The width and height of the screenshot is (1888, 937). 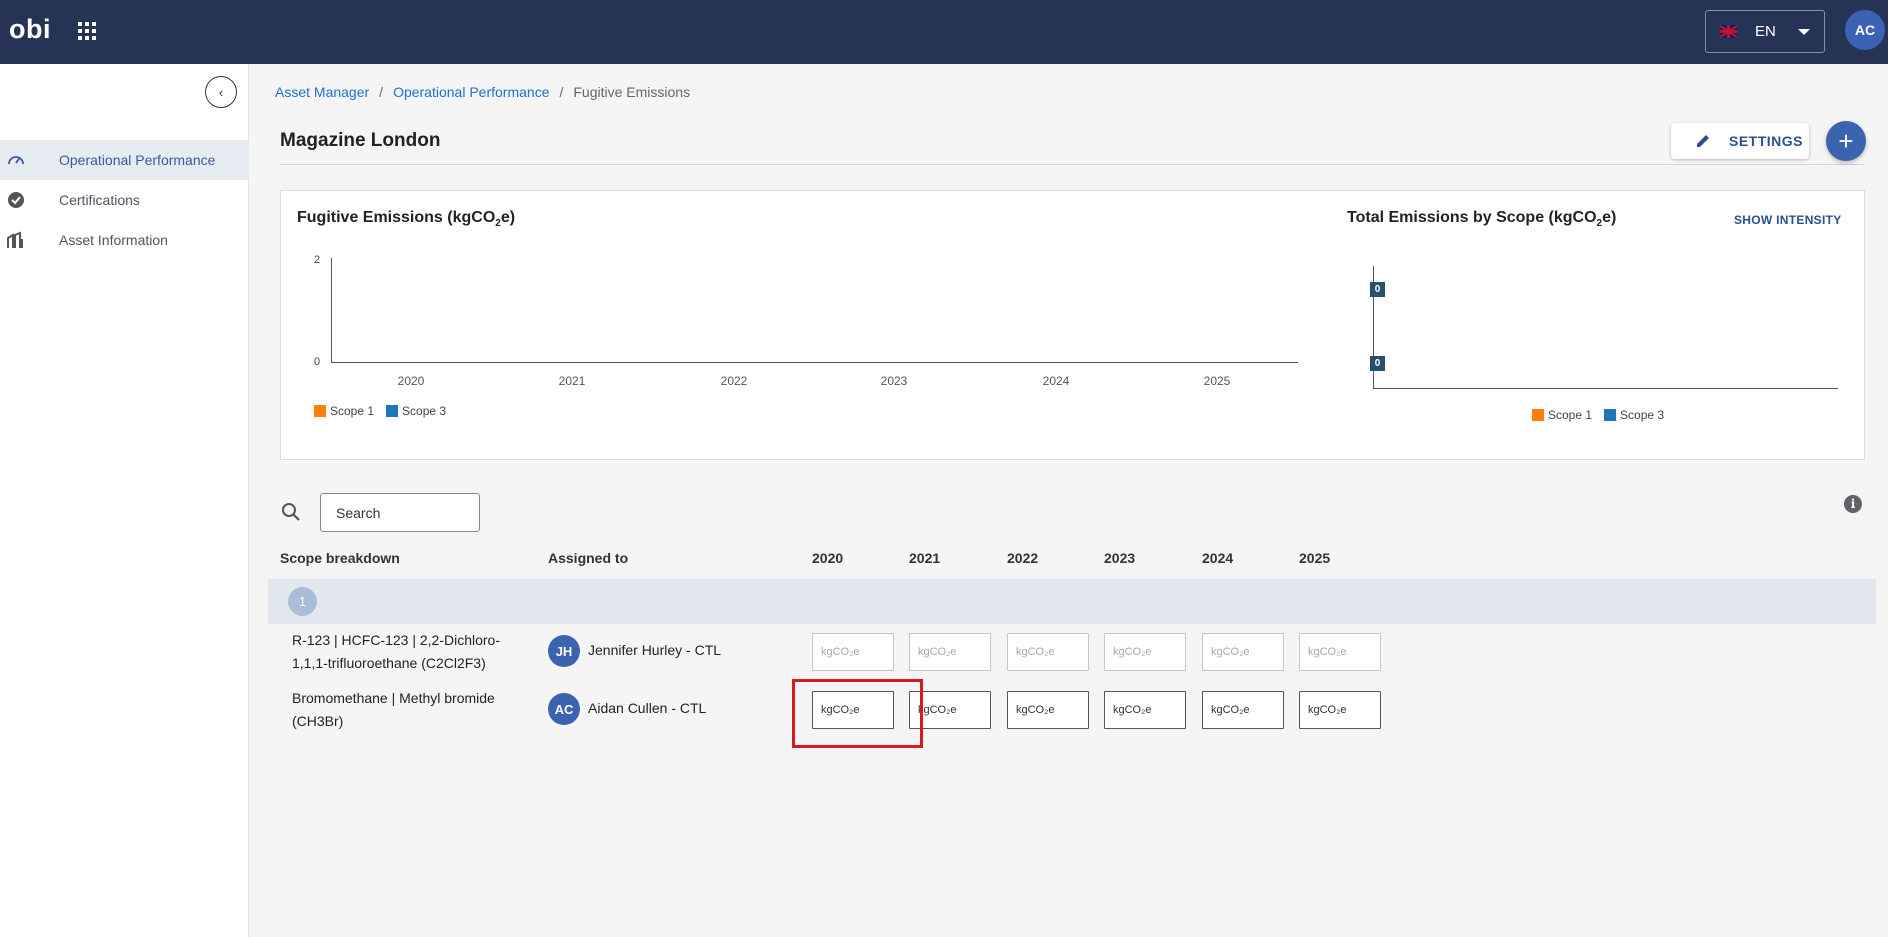 What do you see at coordinates (1056, 381) in the screenshot?
I see `x-tick-label: 2024` at bounding box center [1056, 381].